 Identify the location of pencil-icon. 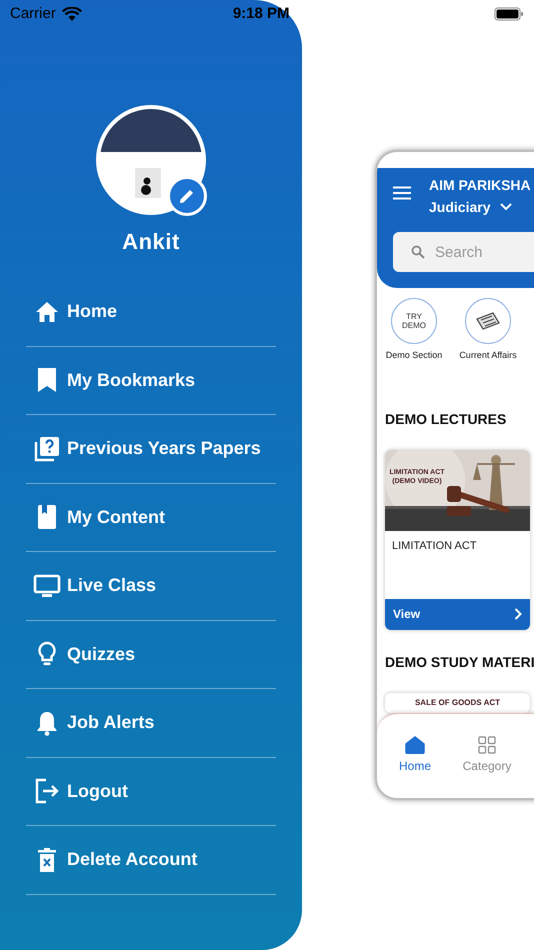
(187, 196).